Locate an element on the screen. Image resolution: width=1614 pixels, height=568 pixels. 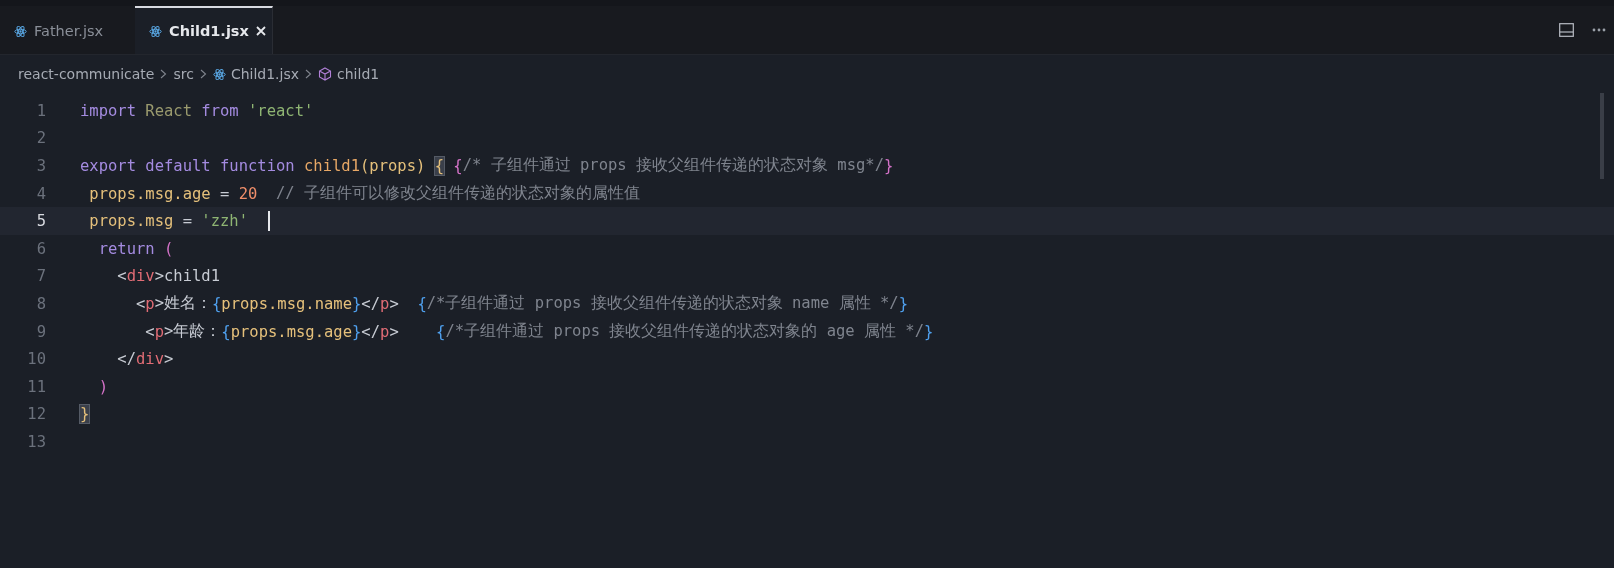
code-line: export default function child1(props) { {/* 子组件通过 props 接收父组件传递的状态对象 msg*/} is located at coordinates (487, 166).